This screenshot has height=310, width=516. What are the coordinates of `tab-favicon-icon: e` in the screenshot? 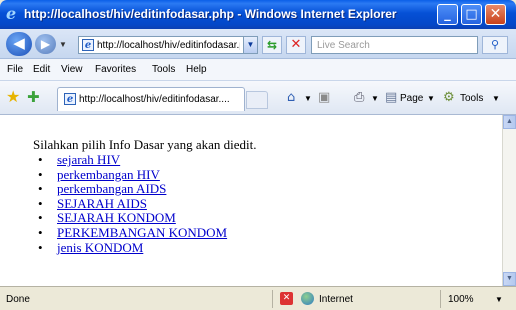 It's located at (70, 99).